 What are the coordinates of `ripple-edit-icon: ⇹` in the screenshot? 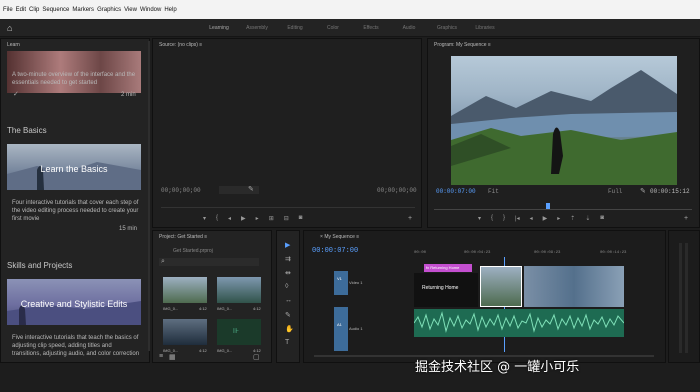 It's located at (288, 273).